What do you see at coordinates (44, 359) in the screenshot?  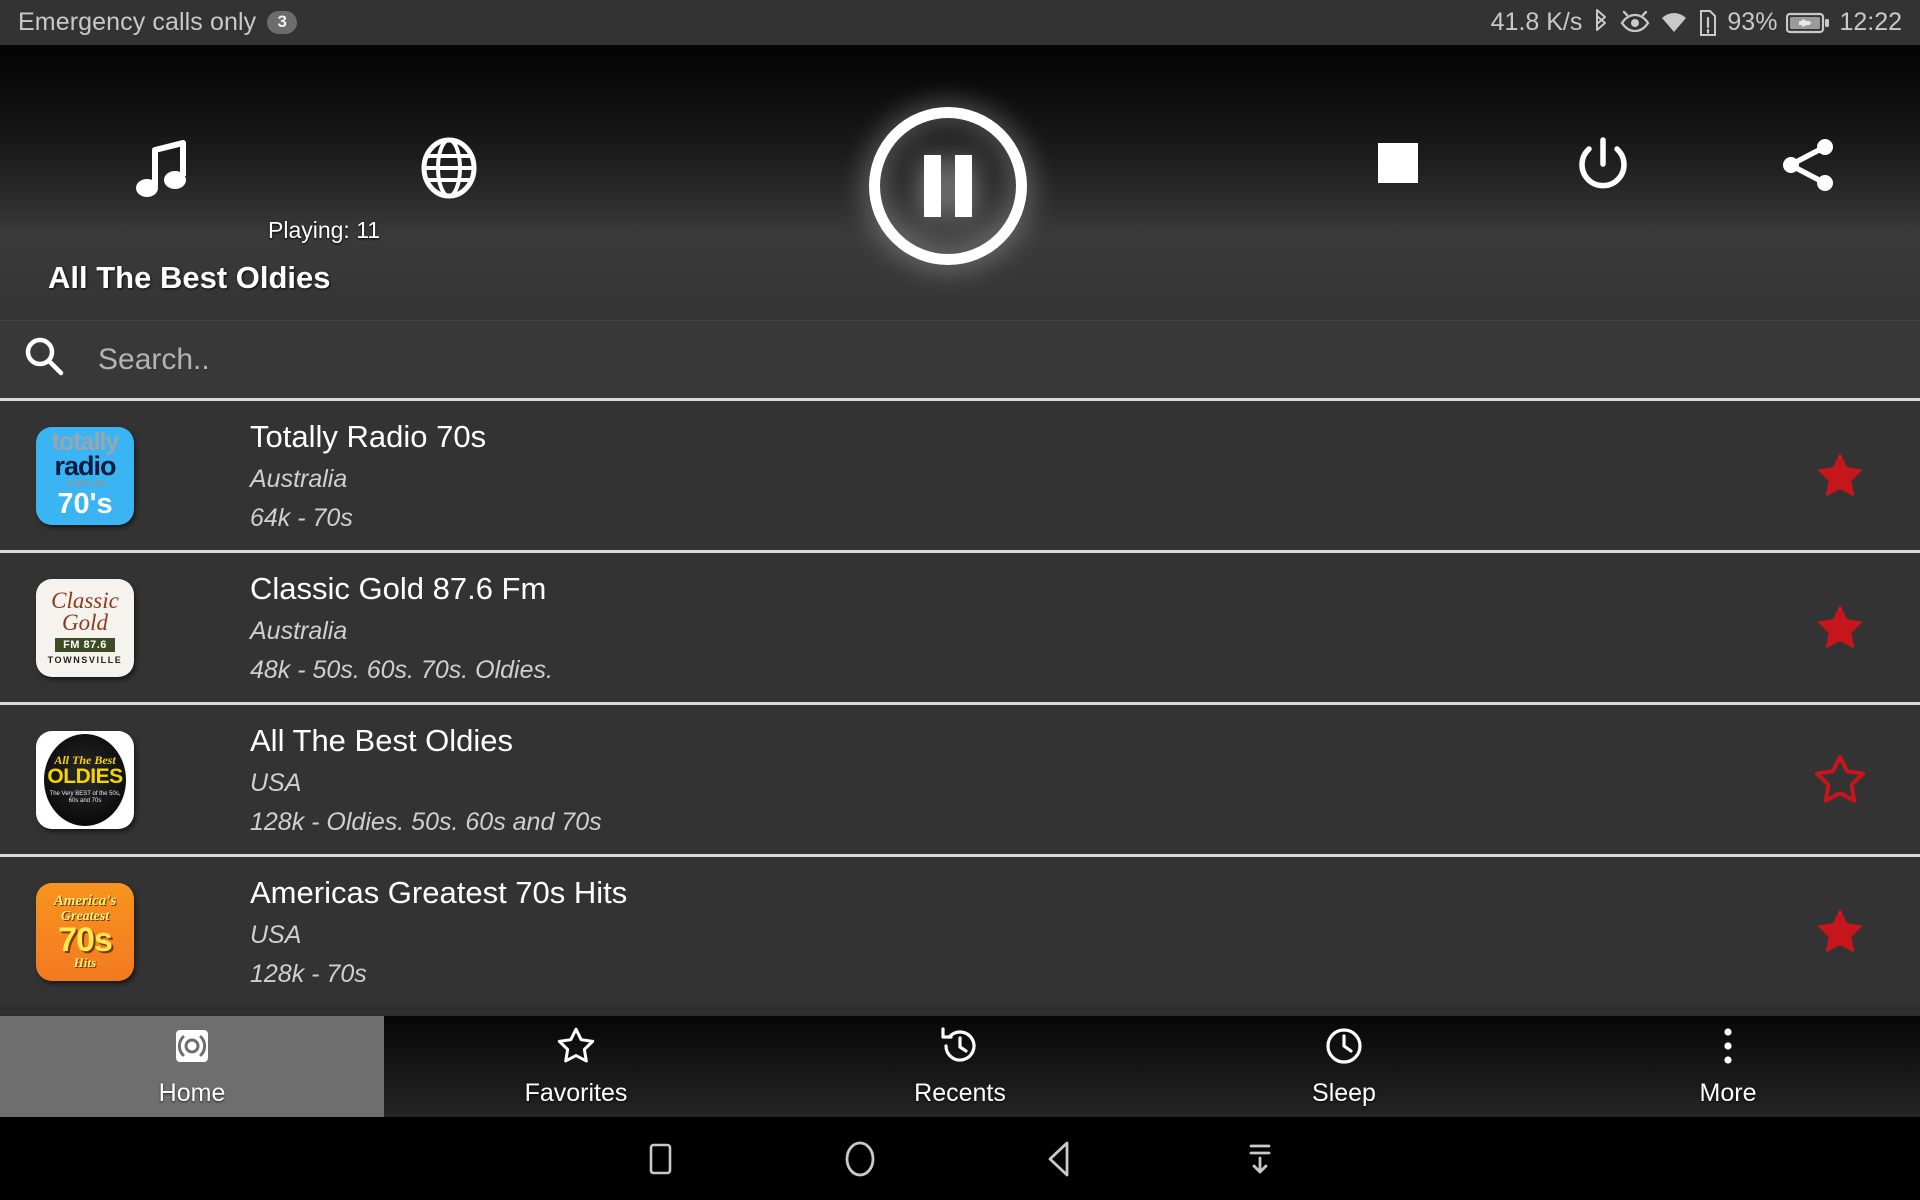 I see `search-icon` at bounding box center [44, 359].